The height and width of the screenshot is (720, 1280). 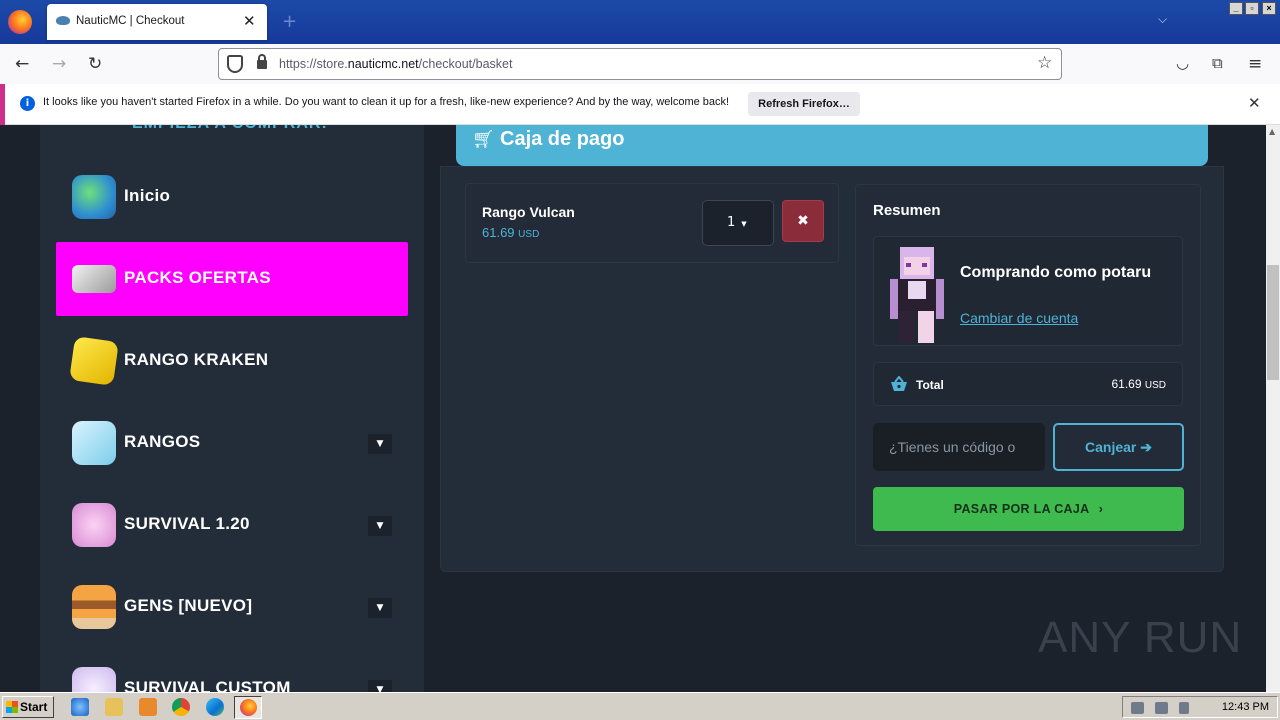 I want to click on hamburger-menu-icon: ≡, so click(x=1255, y=64).